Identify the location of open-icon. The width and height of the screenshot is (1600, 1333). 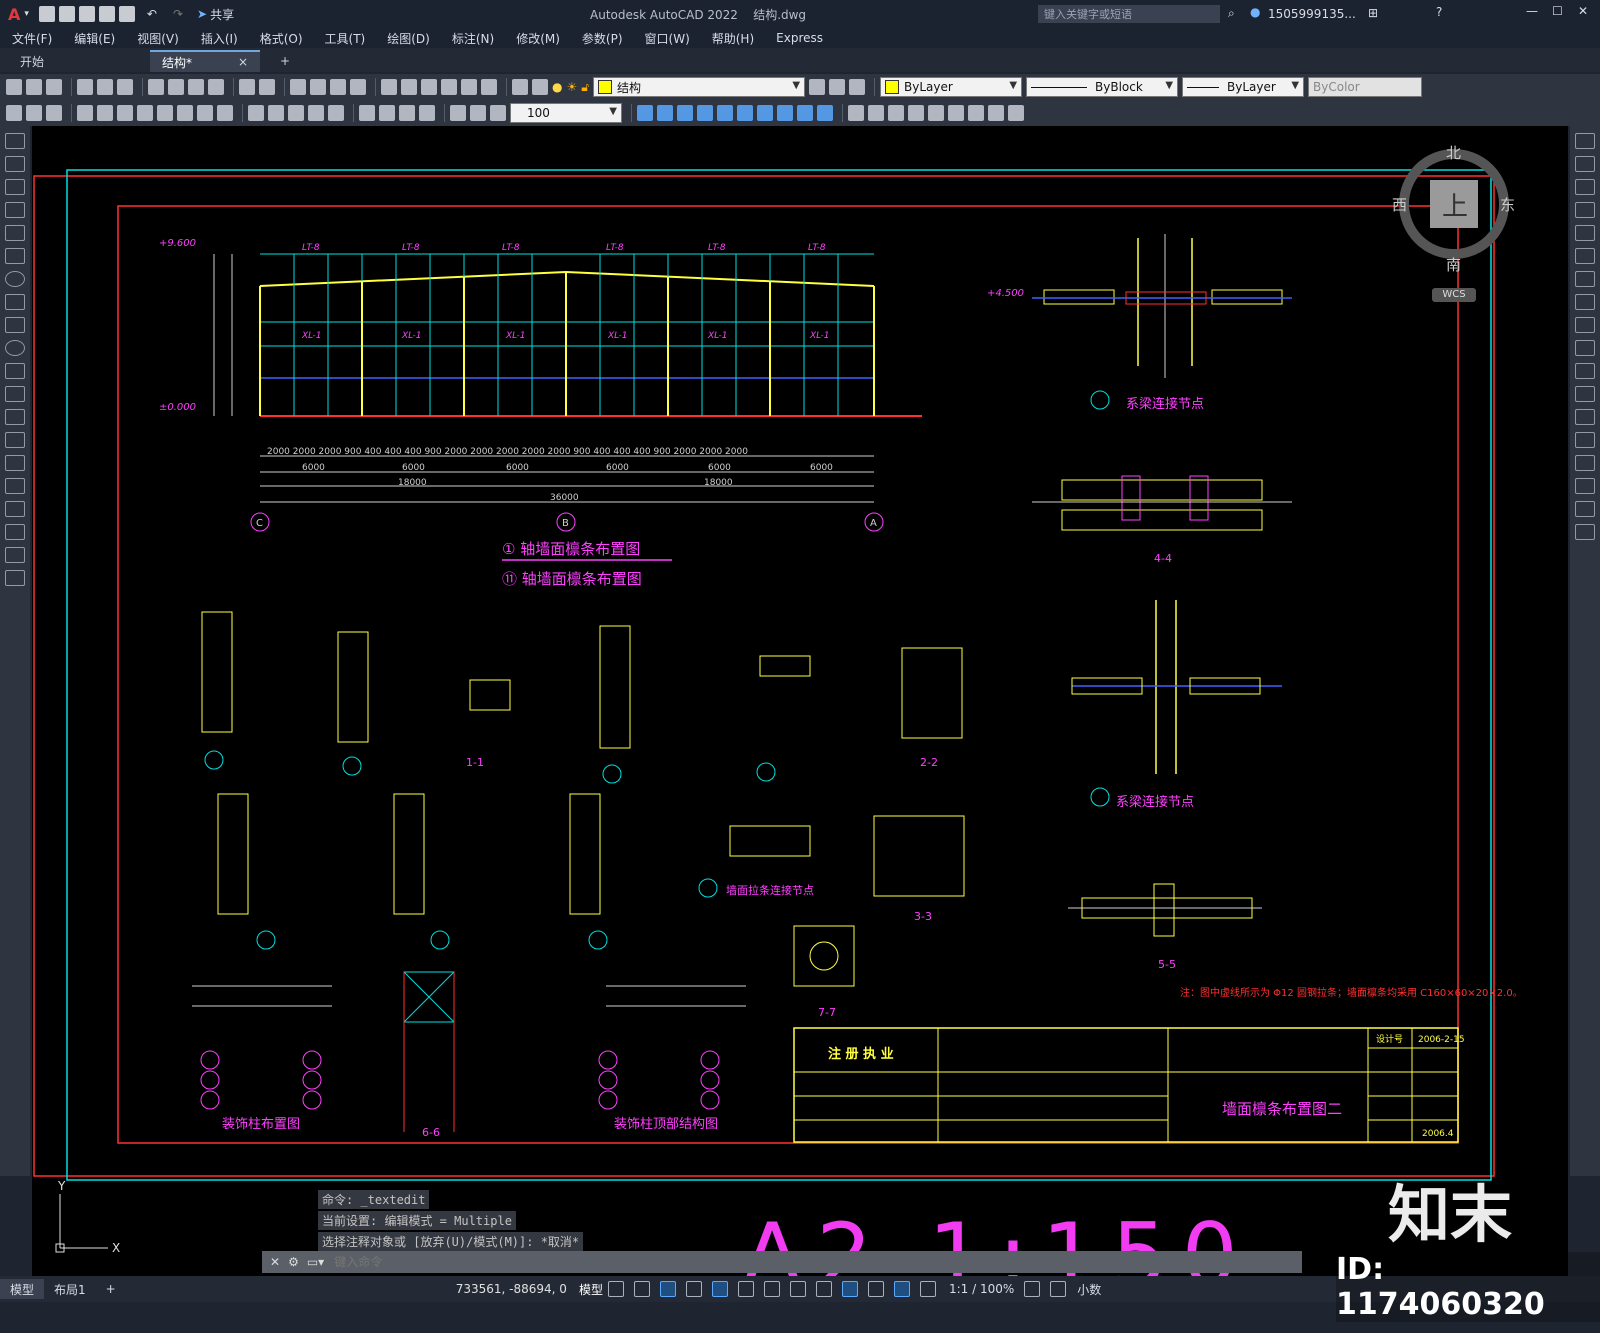
(66, 14).